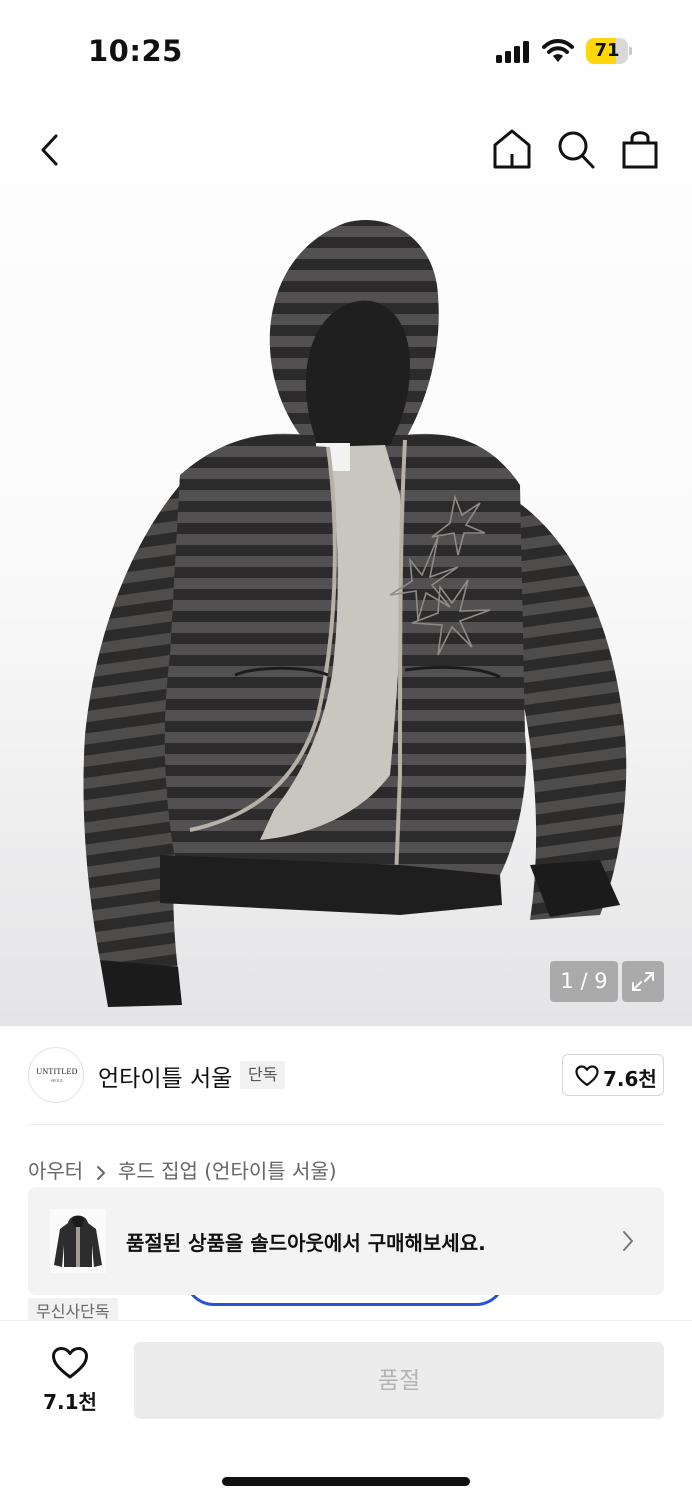  I want to click on exclusive-badge: 단독, so click(263, 1075).